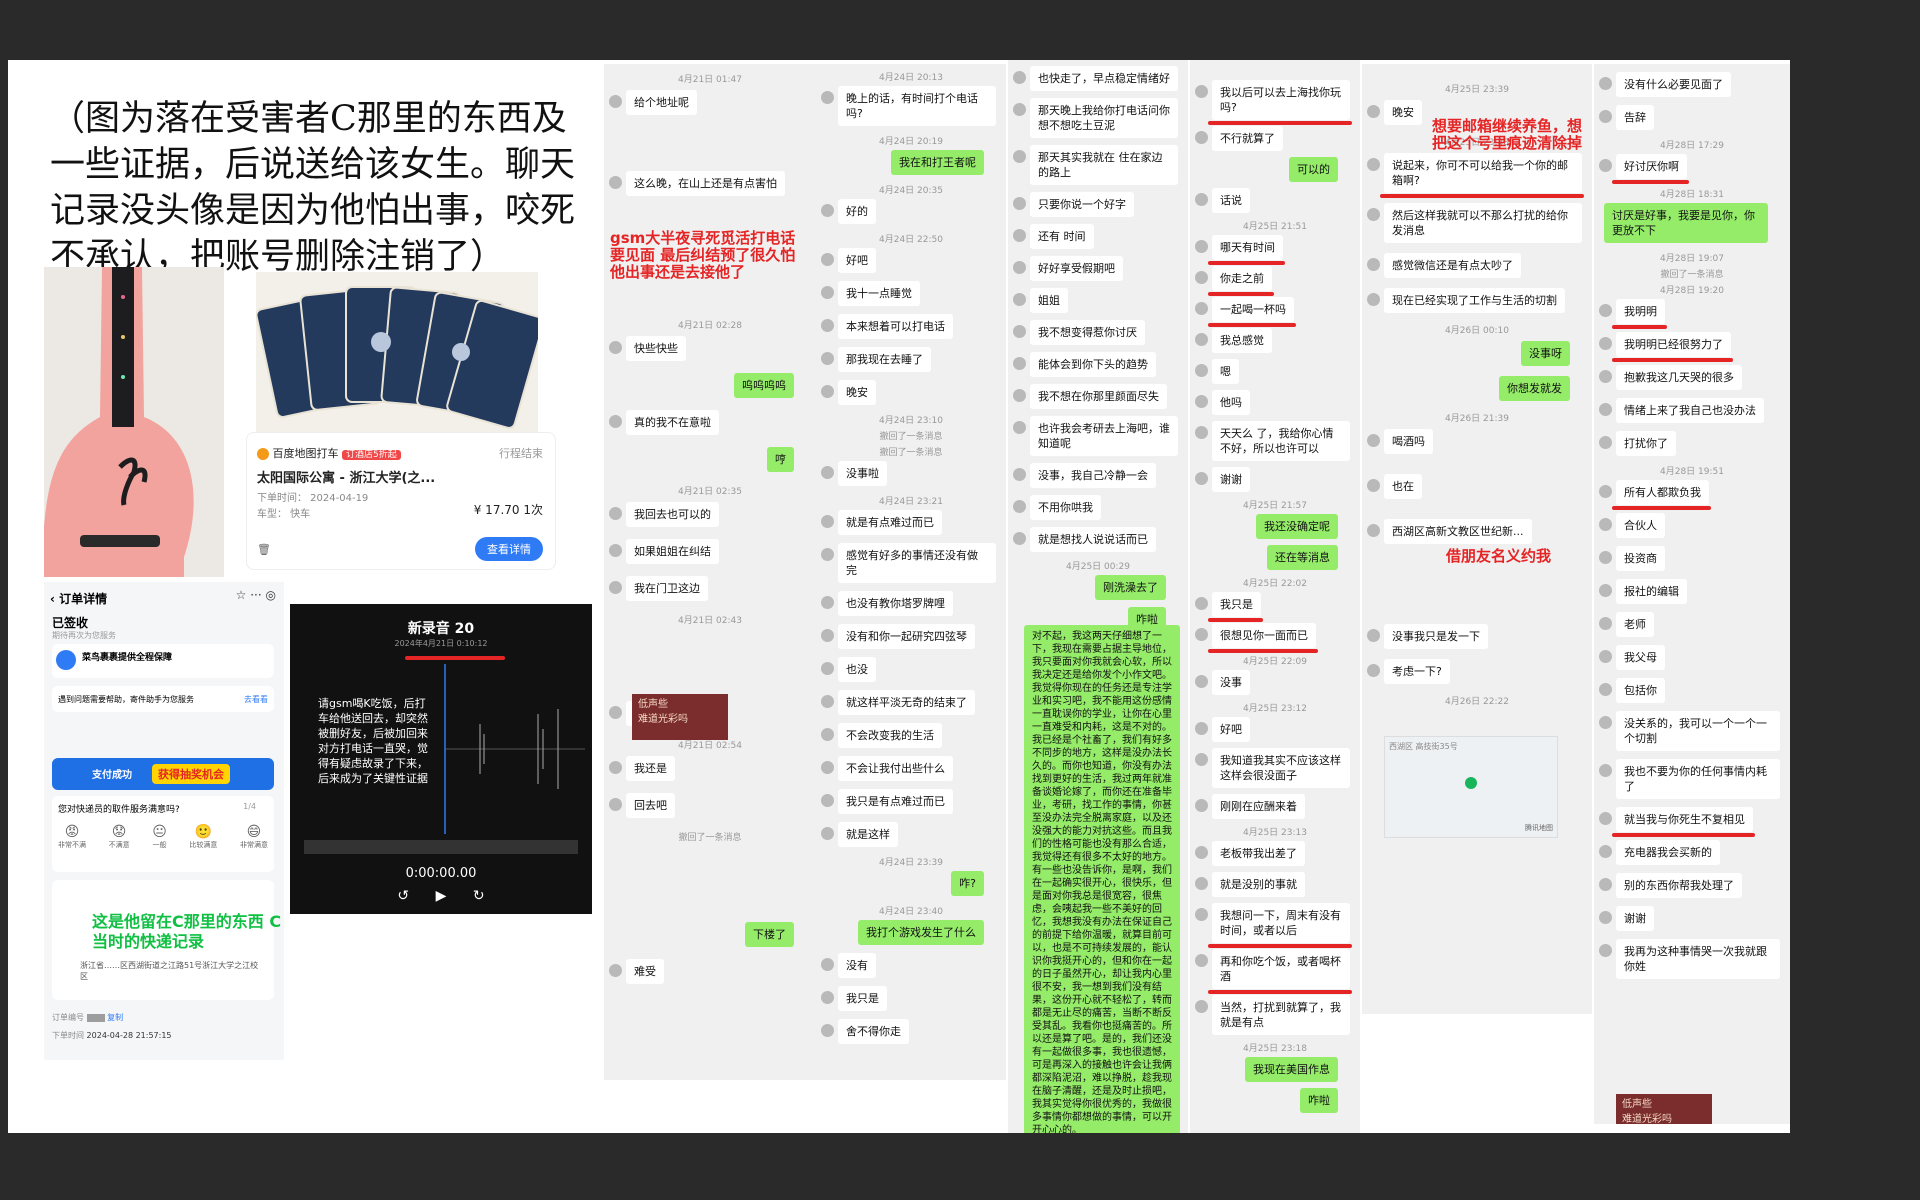 The height and width of the screenshot is (1200, 1920). What do you see at coordinates (255, 595) in the screenshot?
I see `more-icon: ···` at bounding box center [255, 595].